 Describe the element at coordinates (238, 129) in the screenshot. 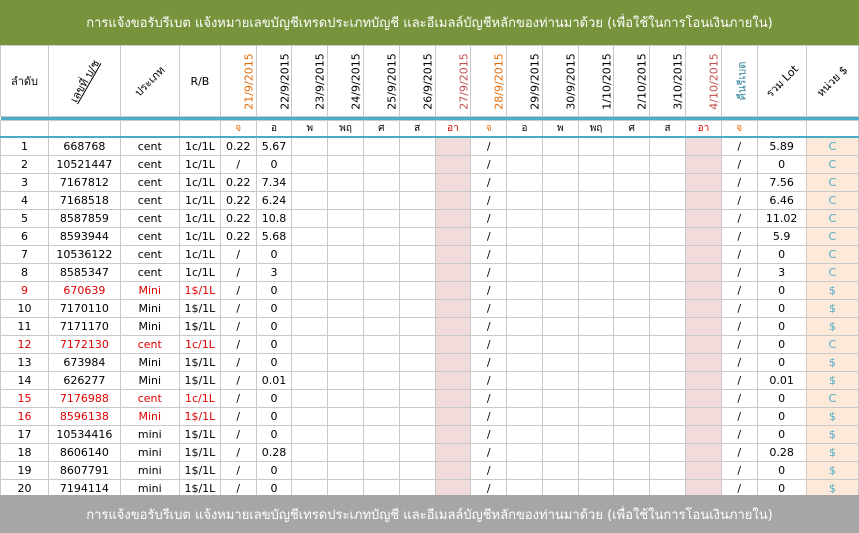

I see `weekday-cell-1: จ` at that location.